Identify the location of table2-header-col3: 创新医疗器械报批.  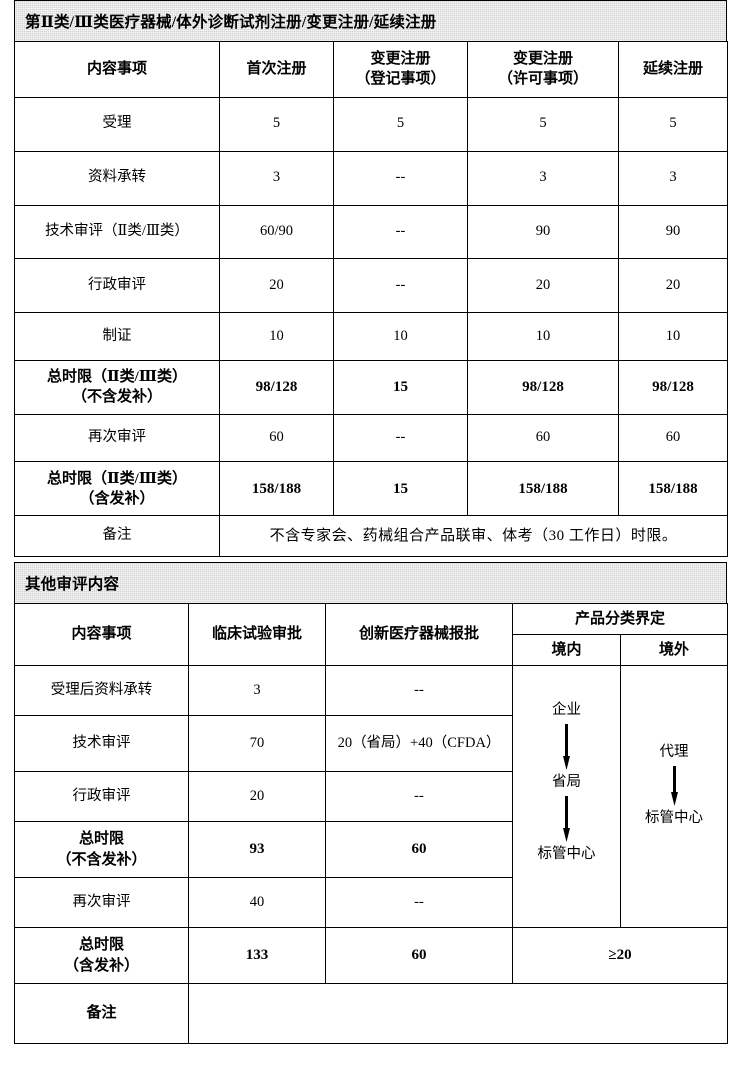
(419, 634).